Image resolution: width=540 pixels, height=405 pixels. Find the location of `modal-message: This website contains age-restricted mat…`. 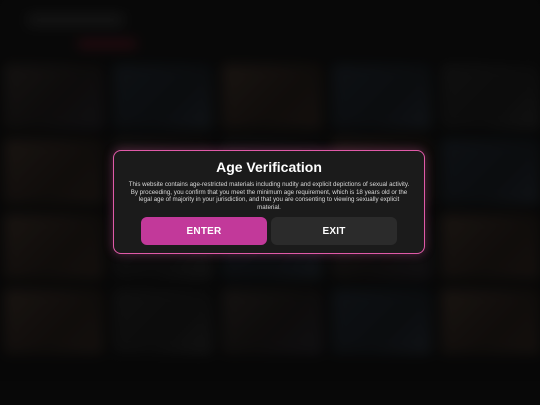

modal-message: This website contains age-restricted mat… is located at coordinates (269, 196).